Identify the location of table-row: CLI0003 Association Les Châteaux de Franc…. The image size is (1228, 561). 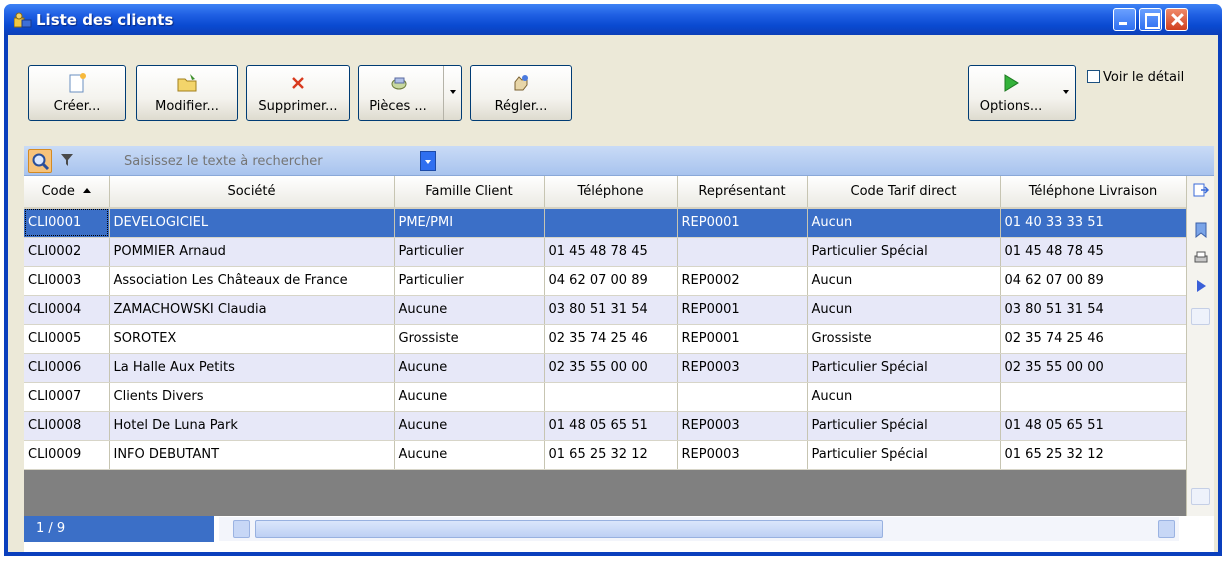
(605, 281).